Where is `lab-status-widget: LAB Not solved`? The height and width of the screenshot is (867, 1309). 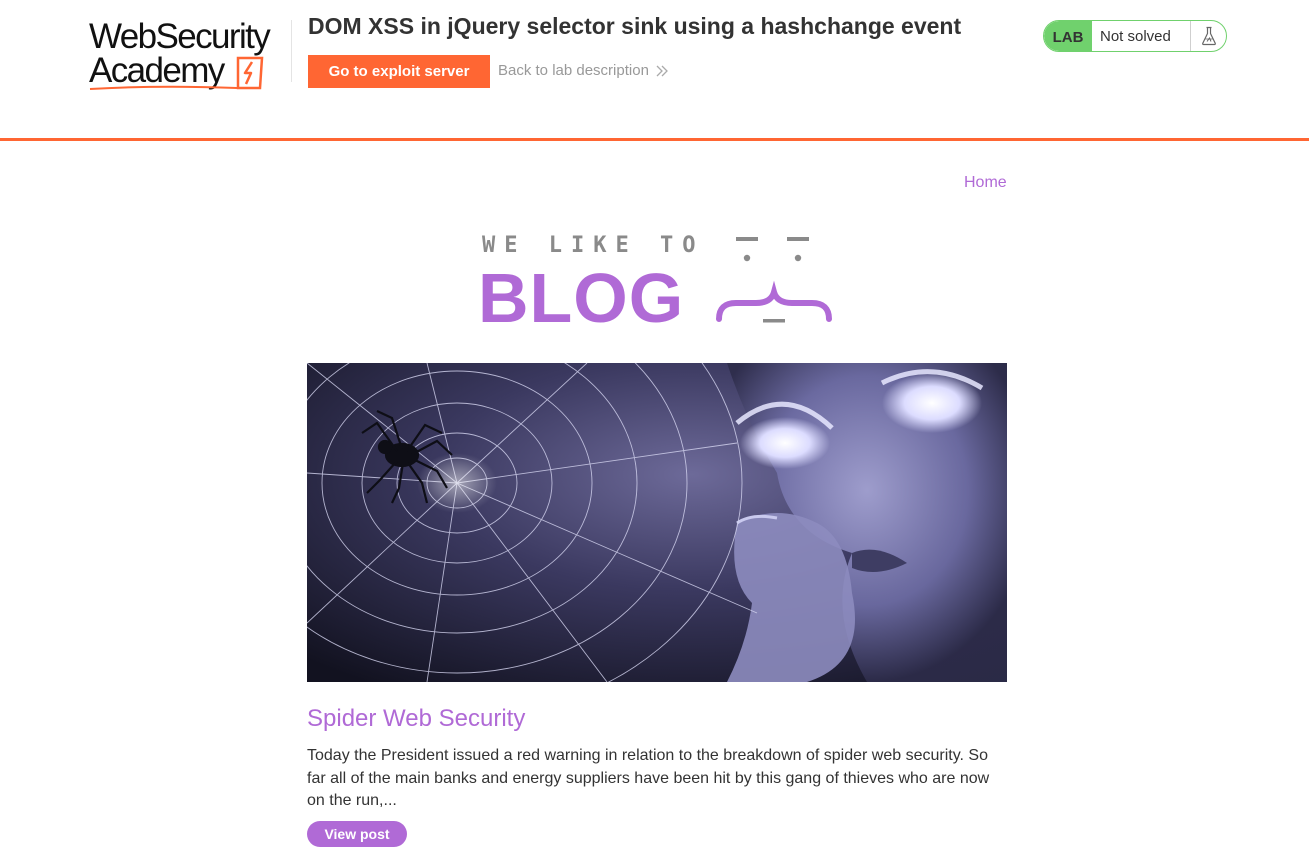 lab-status-widget: LAB Not solved is located at coordinates (1135, 36).